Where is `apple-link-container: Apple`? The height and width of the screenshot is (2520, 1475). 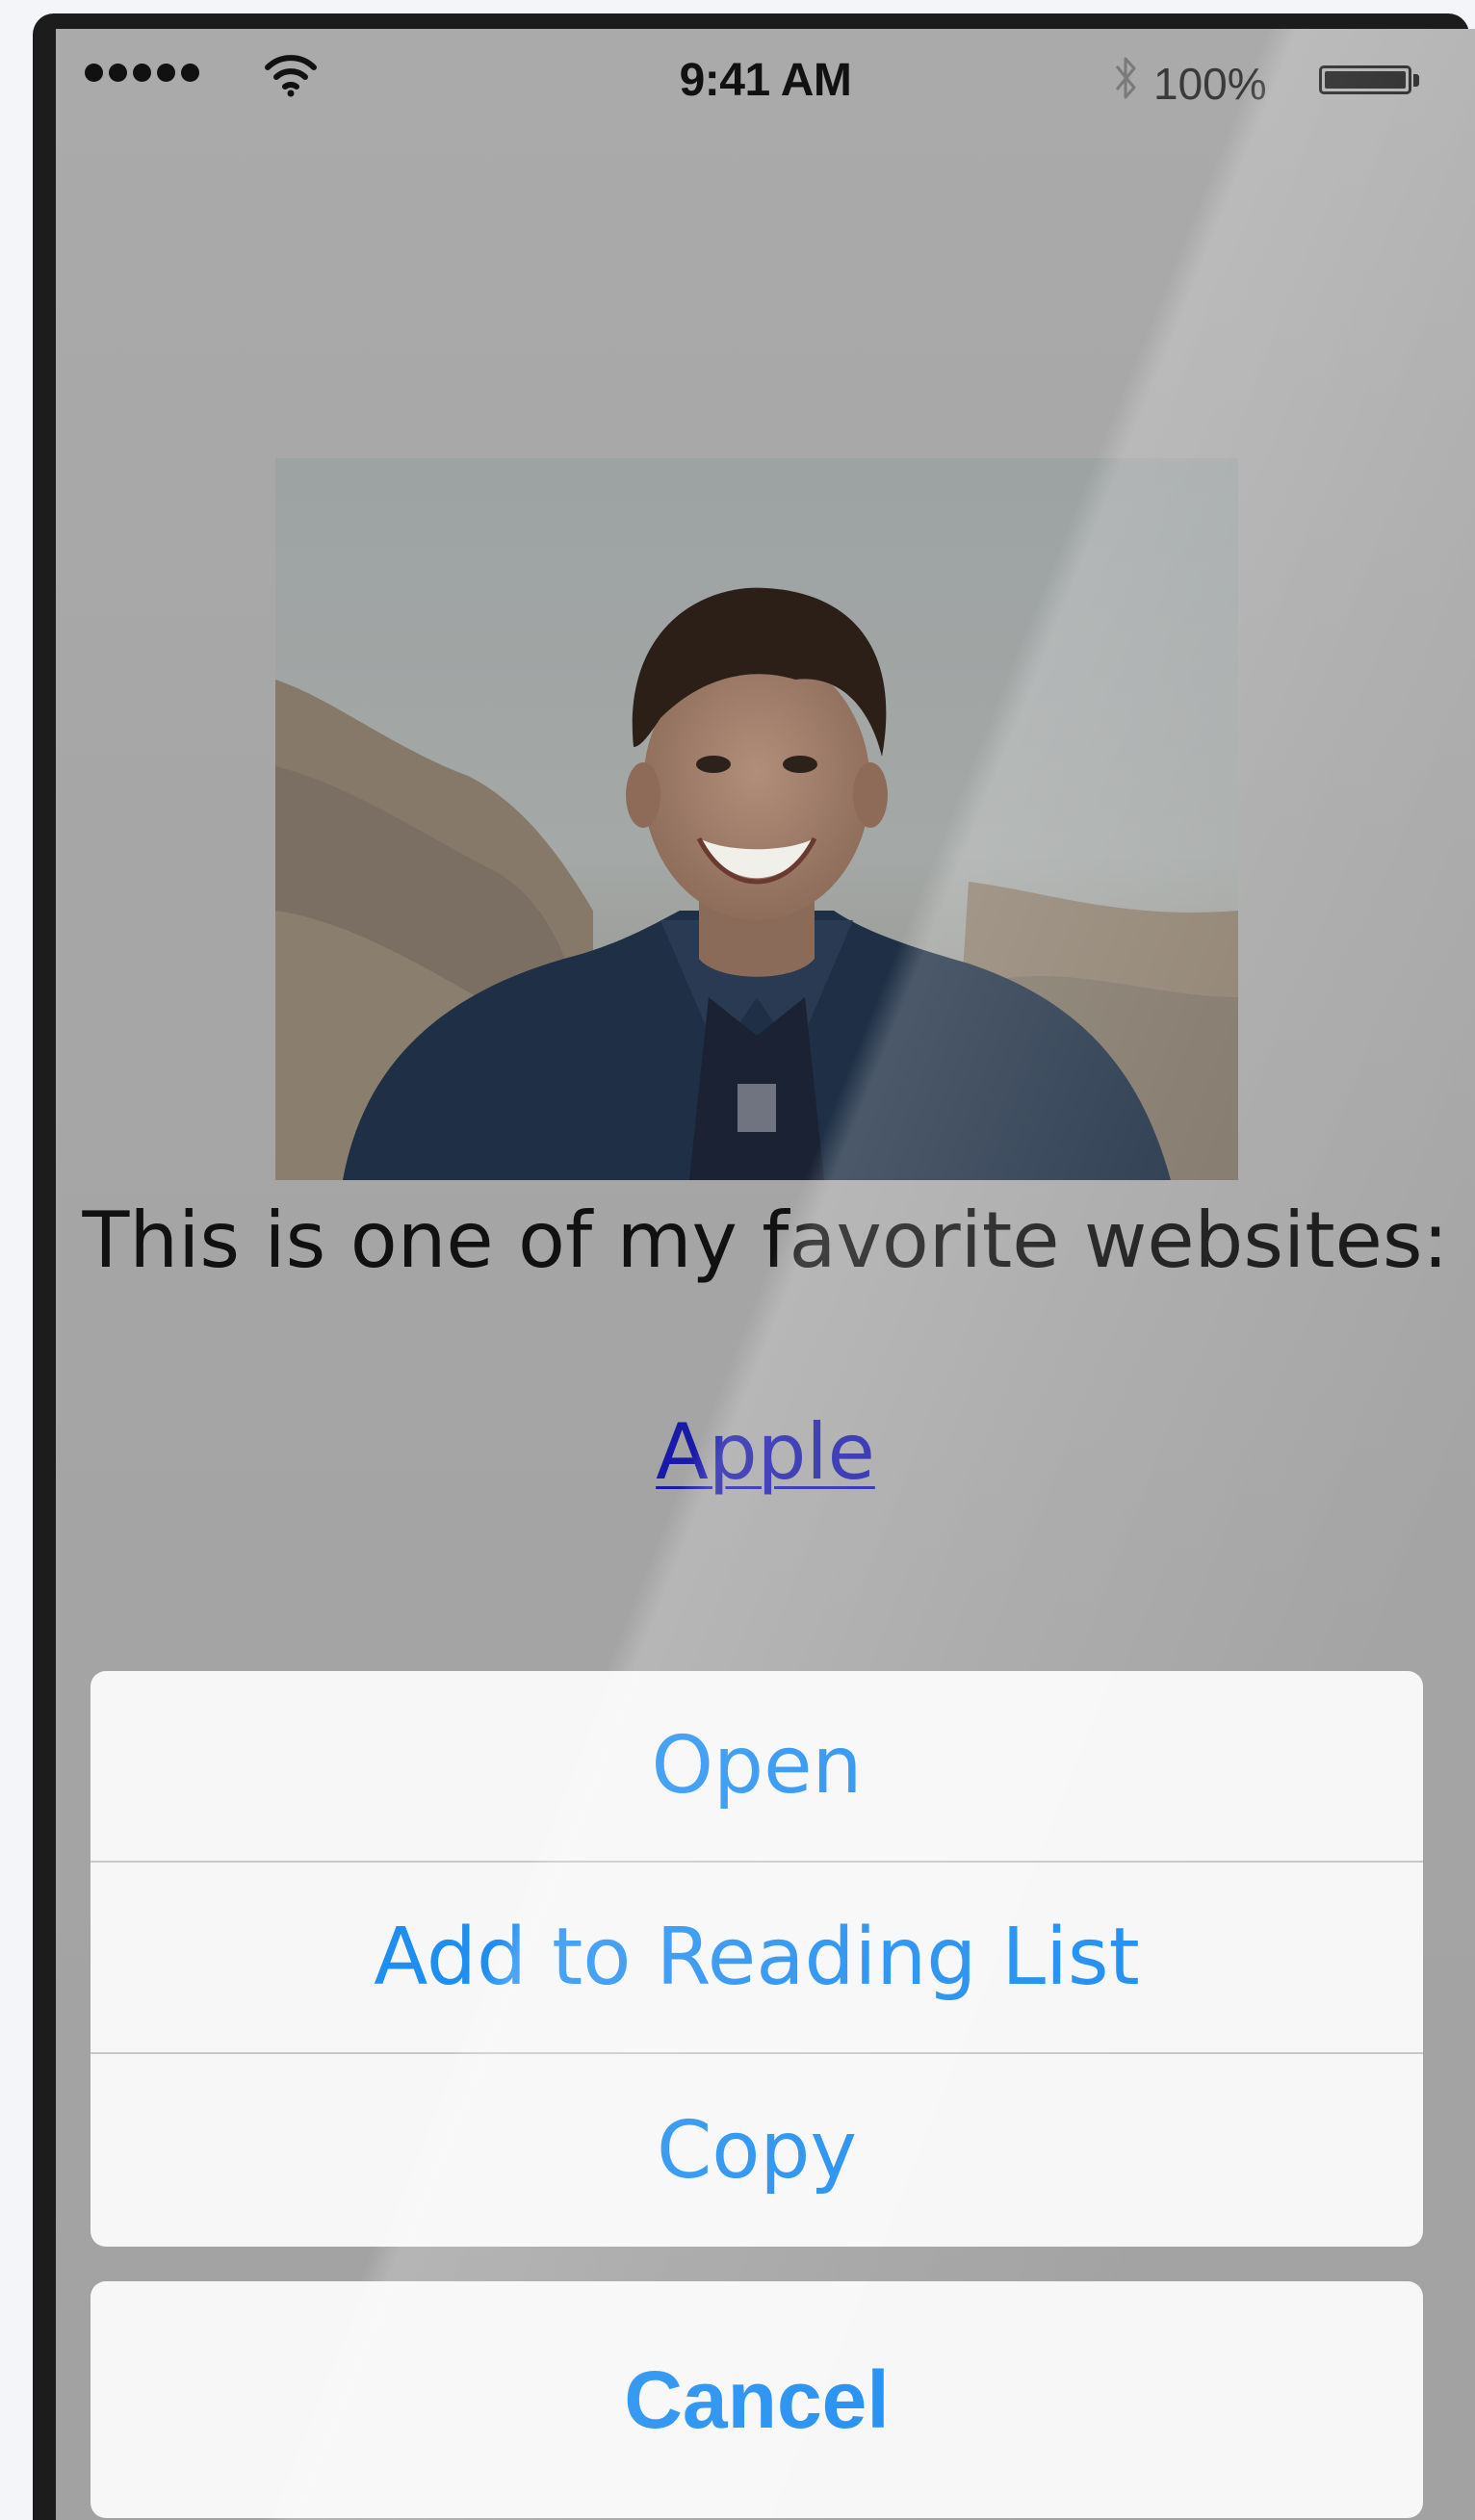 apple-link-container: Apple is located at coordinates (765, 1453).